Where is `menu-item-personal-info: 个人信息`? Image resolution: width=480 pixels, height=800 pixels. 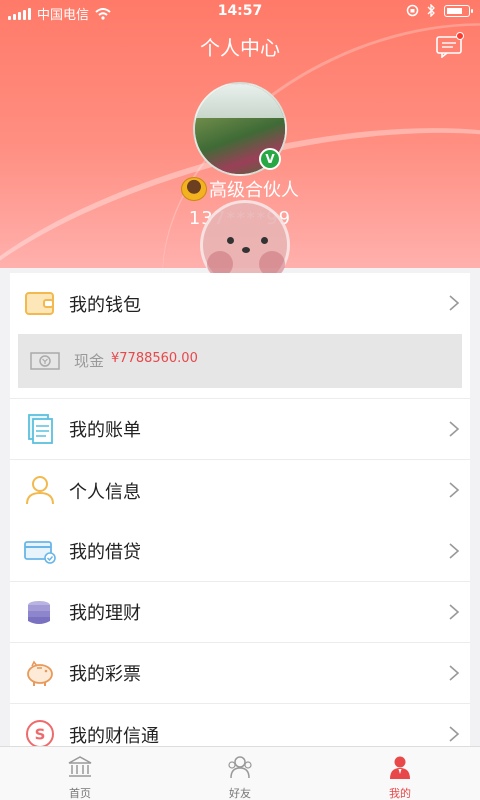
menu-item-personal-info: 个人信息 is located at coordinates (240, 490).